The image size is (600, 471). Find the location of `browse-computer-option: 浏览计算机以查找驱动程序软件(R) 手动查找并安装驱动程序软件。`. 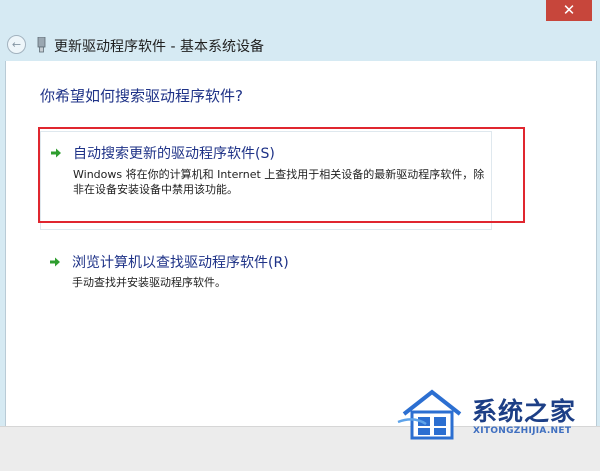

browse-computer-option: 浏览计算机以查找驱动程序软件(R) 手动查找并安装驱动程序软件。 is located at coordinates (266, 270).